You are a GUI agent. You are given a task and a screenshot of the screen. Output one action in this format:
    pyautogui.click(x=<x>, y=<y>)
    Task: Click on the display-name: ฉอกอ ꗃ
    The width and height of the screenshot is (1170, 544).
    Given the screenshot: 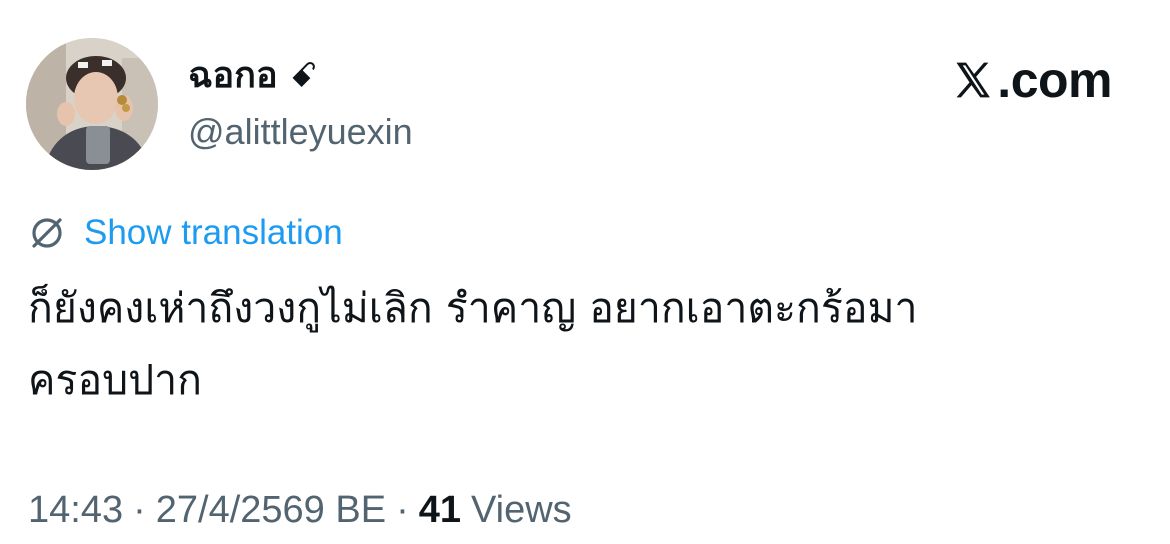 What is the action you would take?
    pyautogui.click(x=252, y=76)
    